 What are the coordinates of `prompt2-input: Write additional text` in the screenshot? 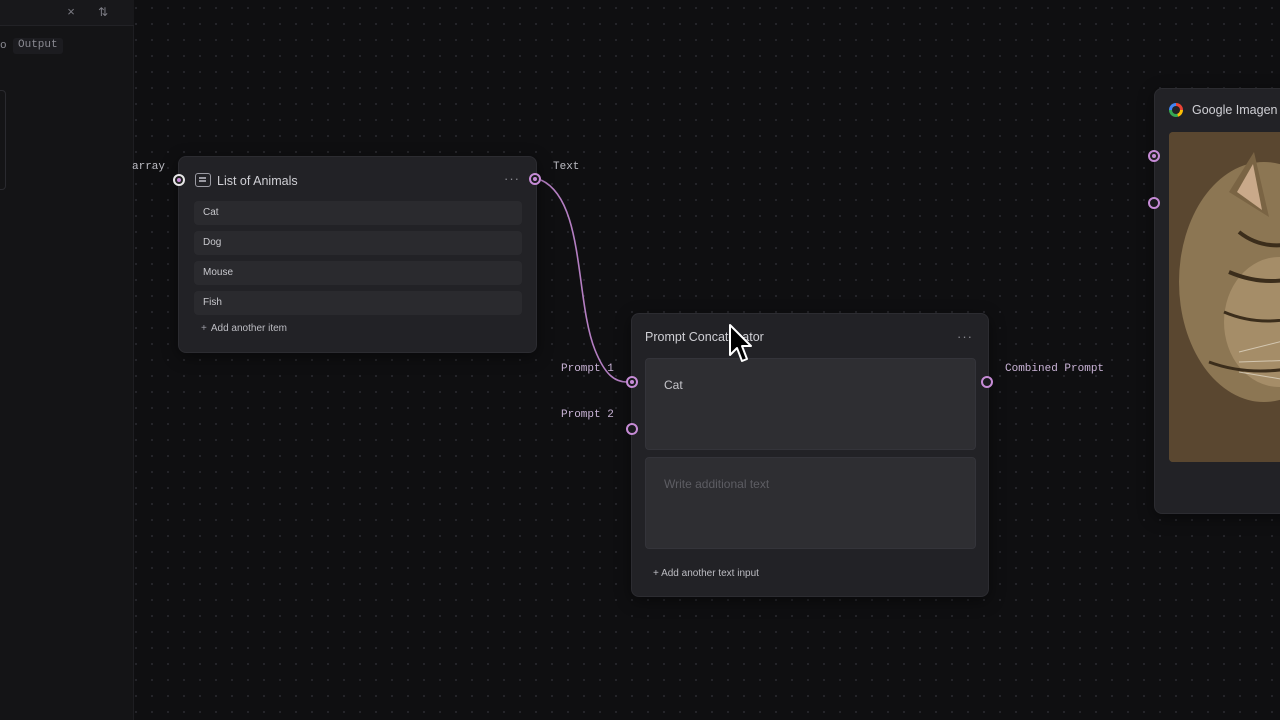 It's located at (810, 503).